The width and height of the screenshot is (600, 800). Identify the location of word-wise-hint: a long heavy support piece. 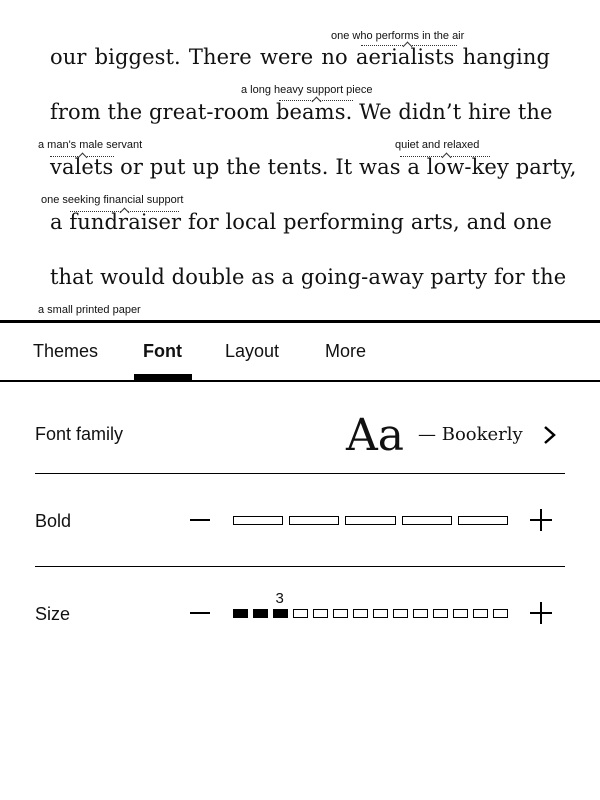
(306, 90).